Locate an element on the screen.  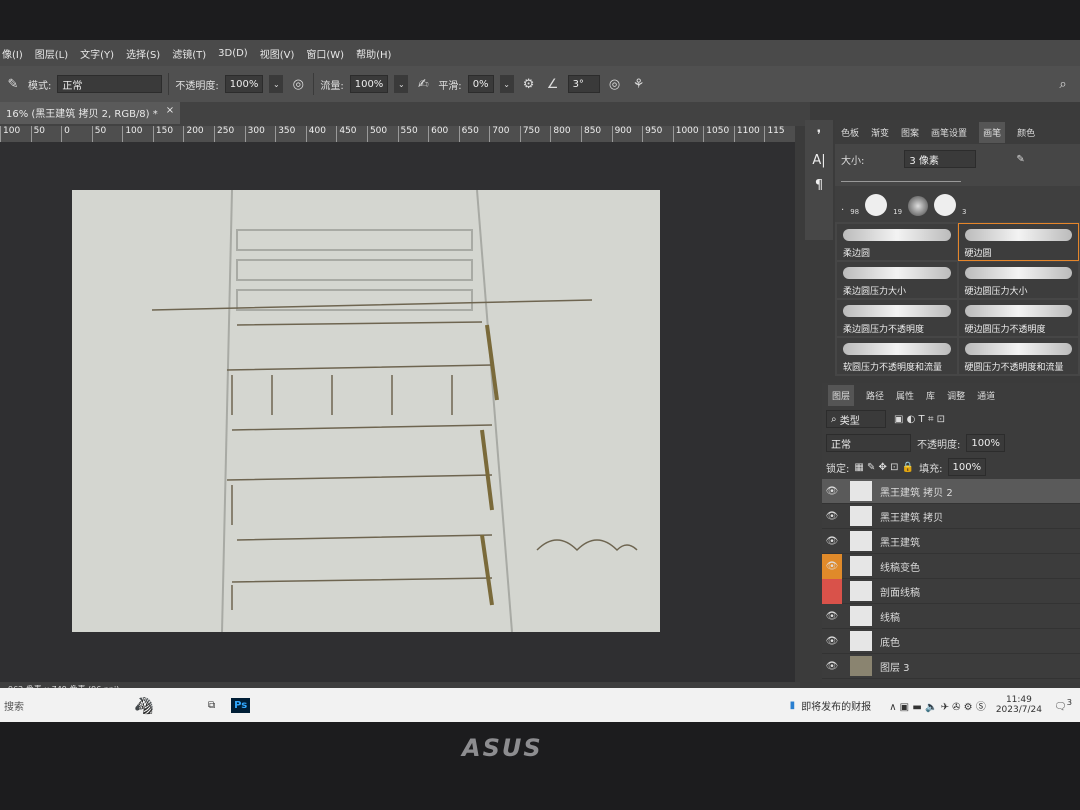
tab-brush-settings: 画笔设置 is located at coordinates (949, 132).